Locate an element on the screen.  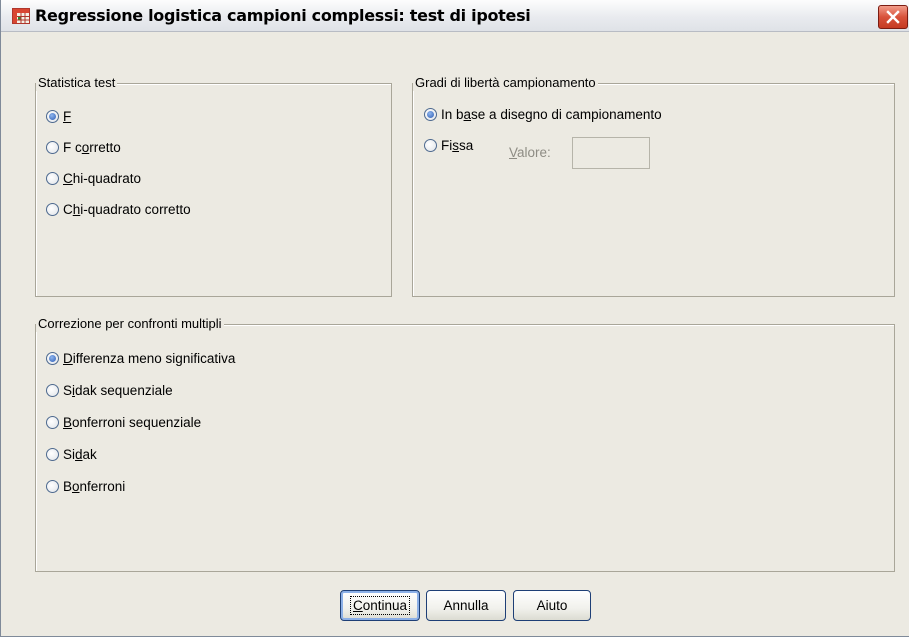
option-label: F corretto is located at coordinates (92, 147).